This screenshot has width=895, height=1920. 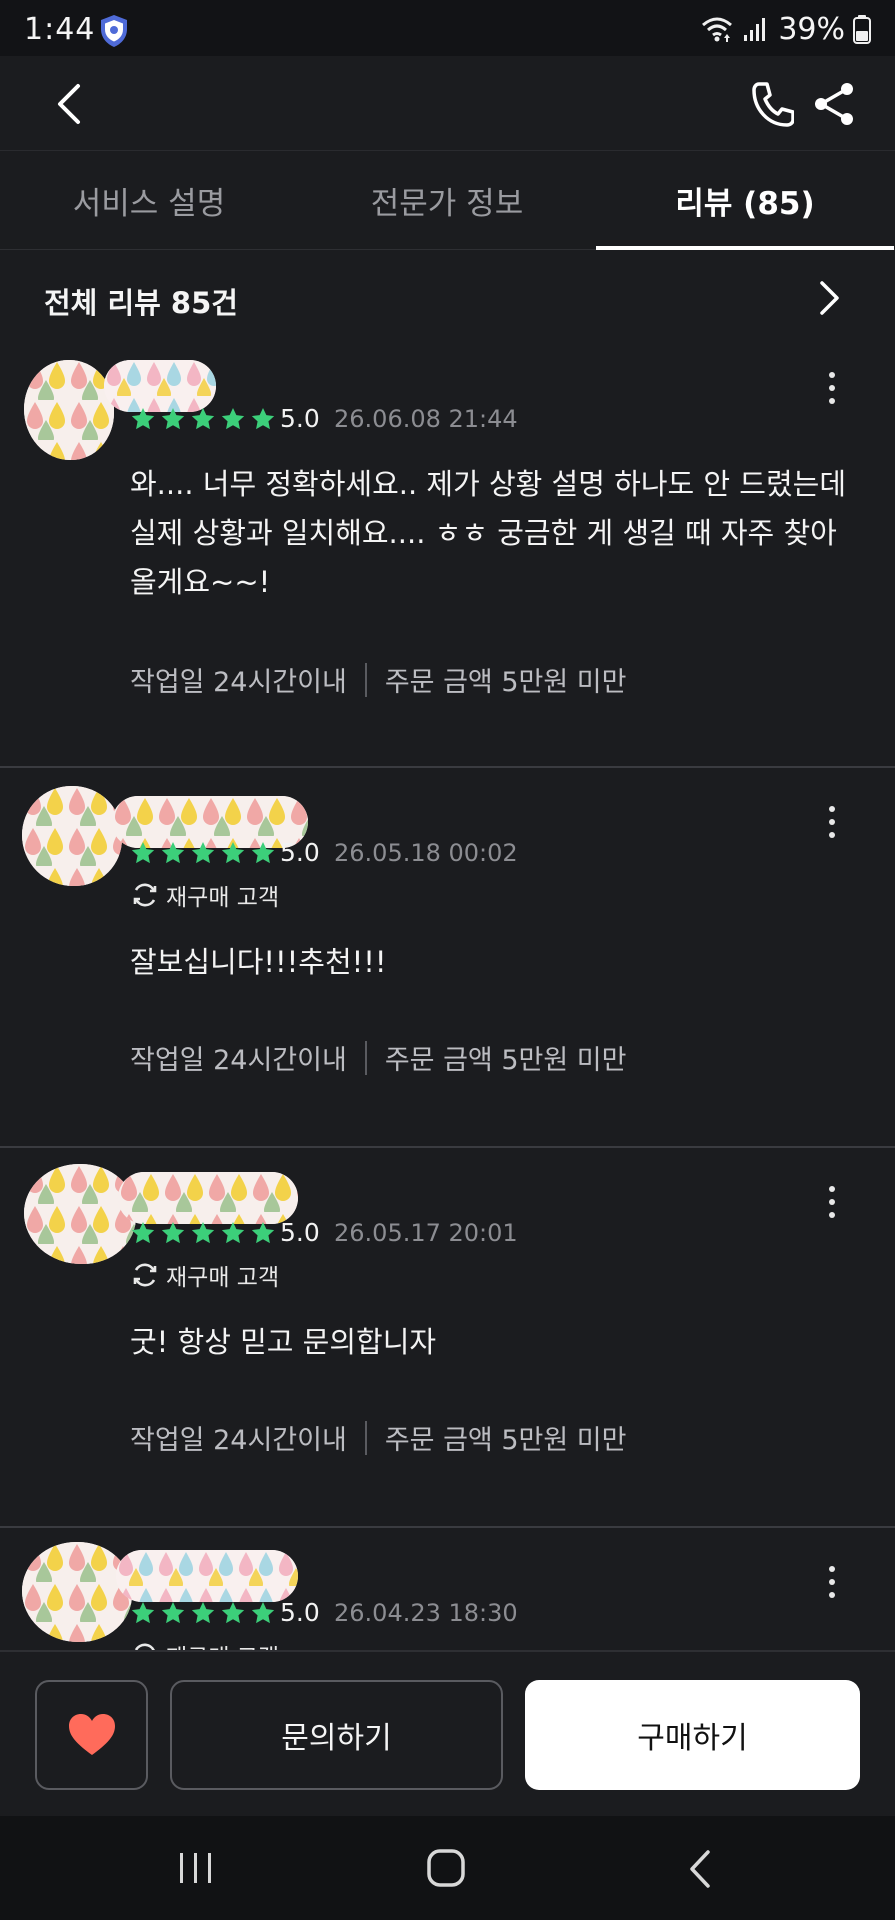 I want to click on nav-back-icon, so click(x=700, y=1869).